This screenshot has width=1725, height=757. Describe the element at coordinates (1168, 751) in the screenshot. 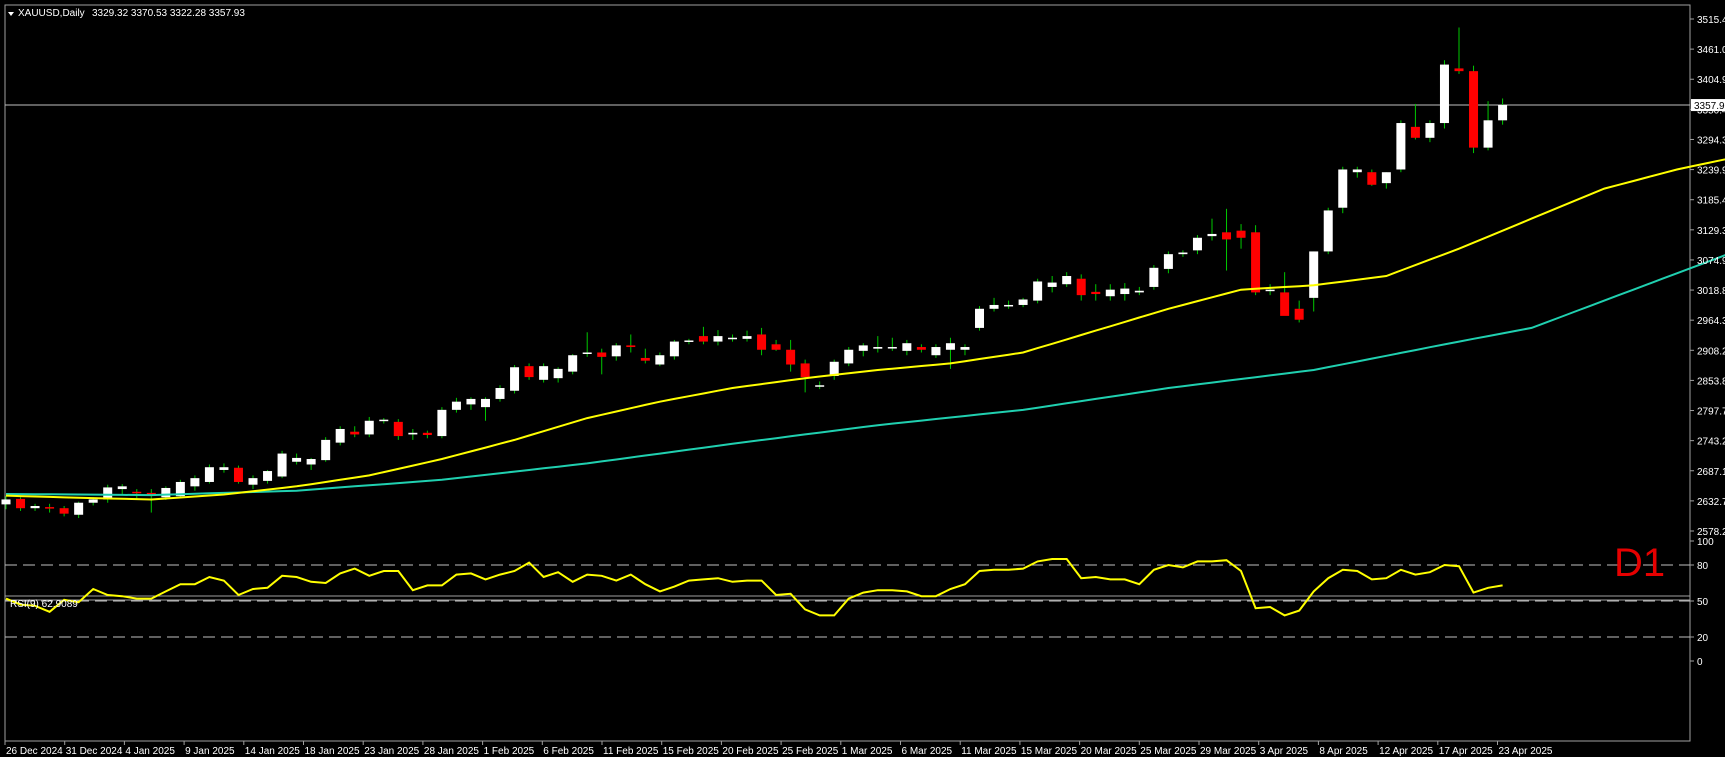

I see `time-tick-label: 25 Mar 2025` at that location.